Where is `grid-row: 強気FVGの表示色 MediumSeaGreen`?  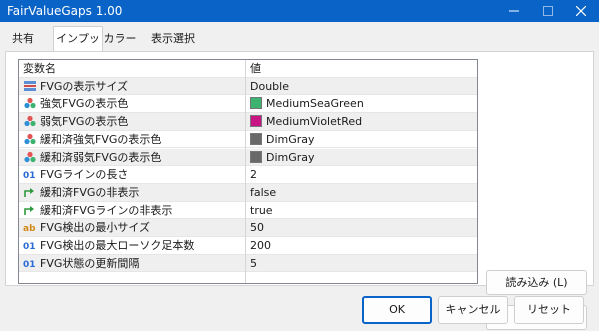 grid-row: 強気FVGの表示色 MediumSeaGreen is located at coordinates (248, 104).